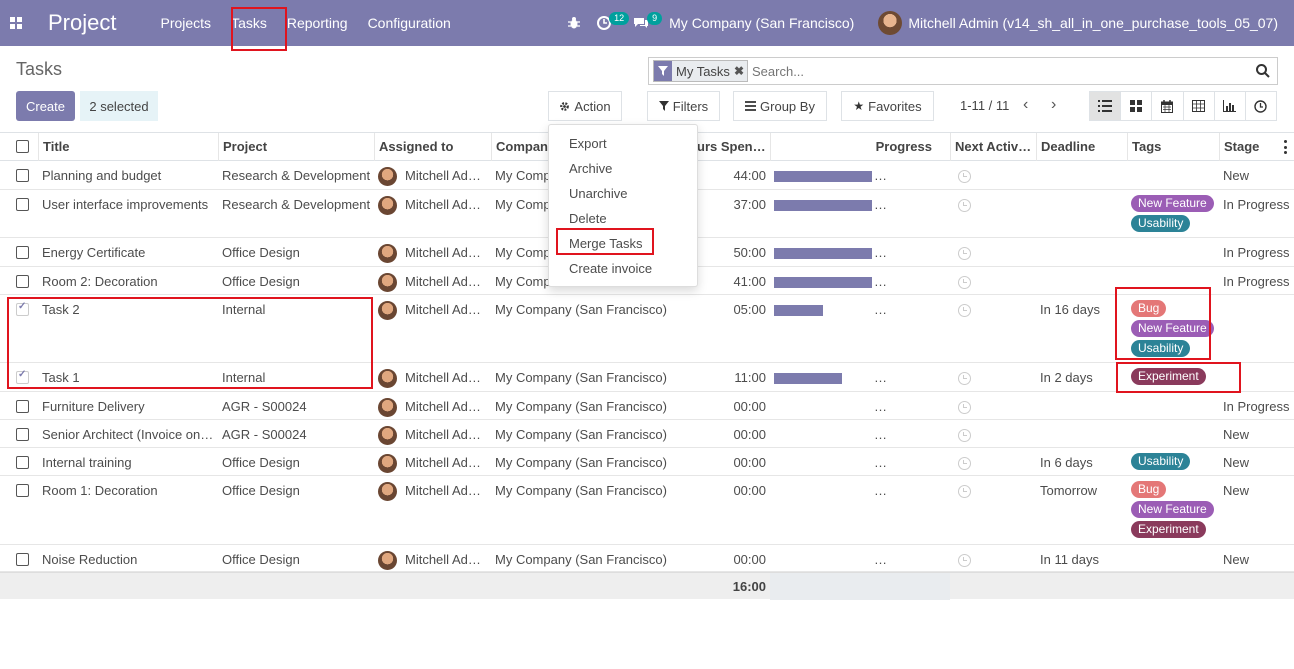 The height and width of the screenshot is (669, 1294). I want to click on apps-menu-icon, so click(16, 23).